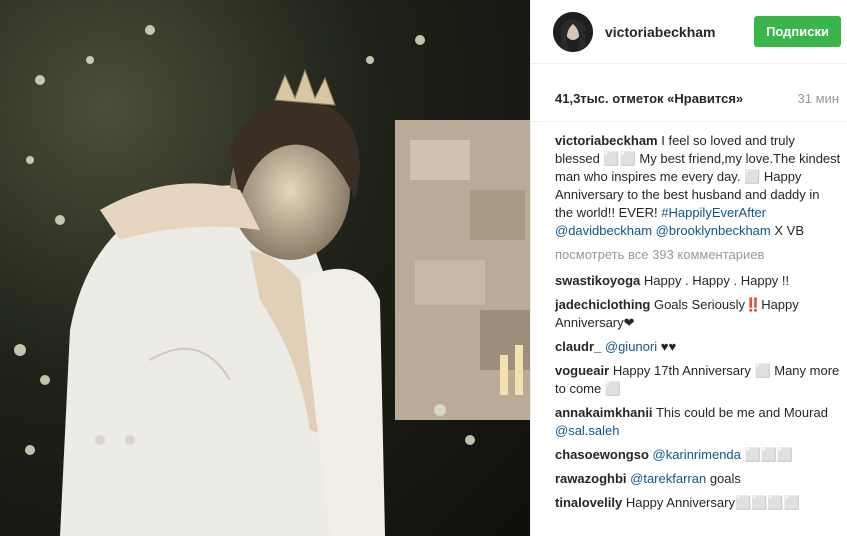 Image resolution: width=847 pixels, height=536 pixels. I want to click on hashtag-link: #HappilyEverAfter, so click(713, 212).